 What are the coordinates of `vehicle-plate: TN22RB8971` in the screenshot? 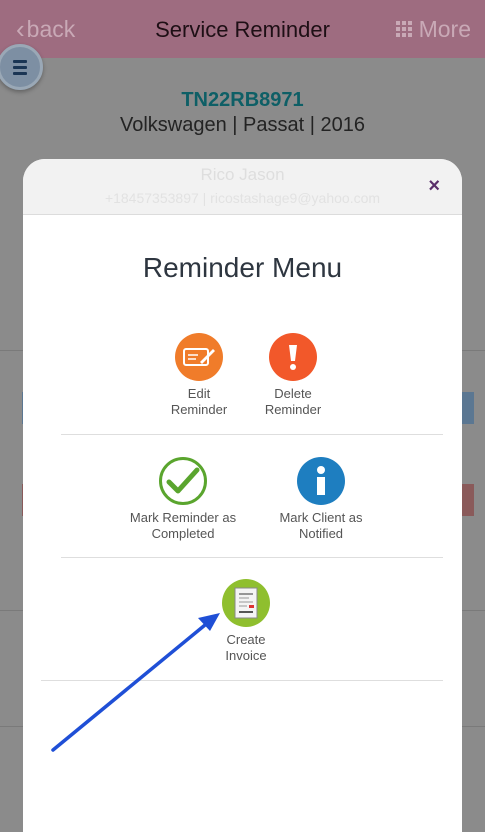 It's located at (242, 100).